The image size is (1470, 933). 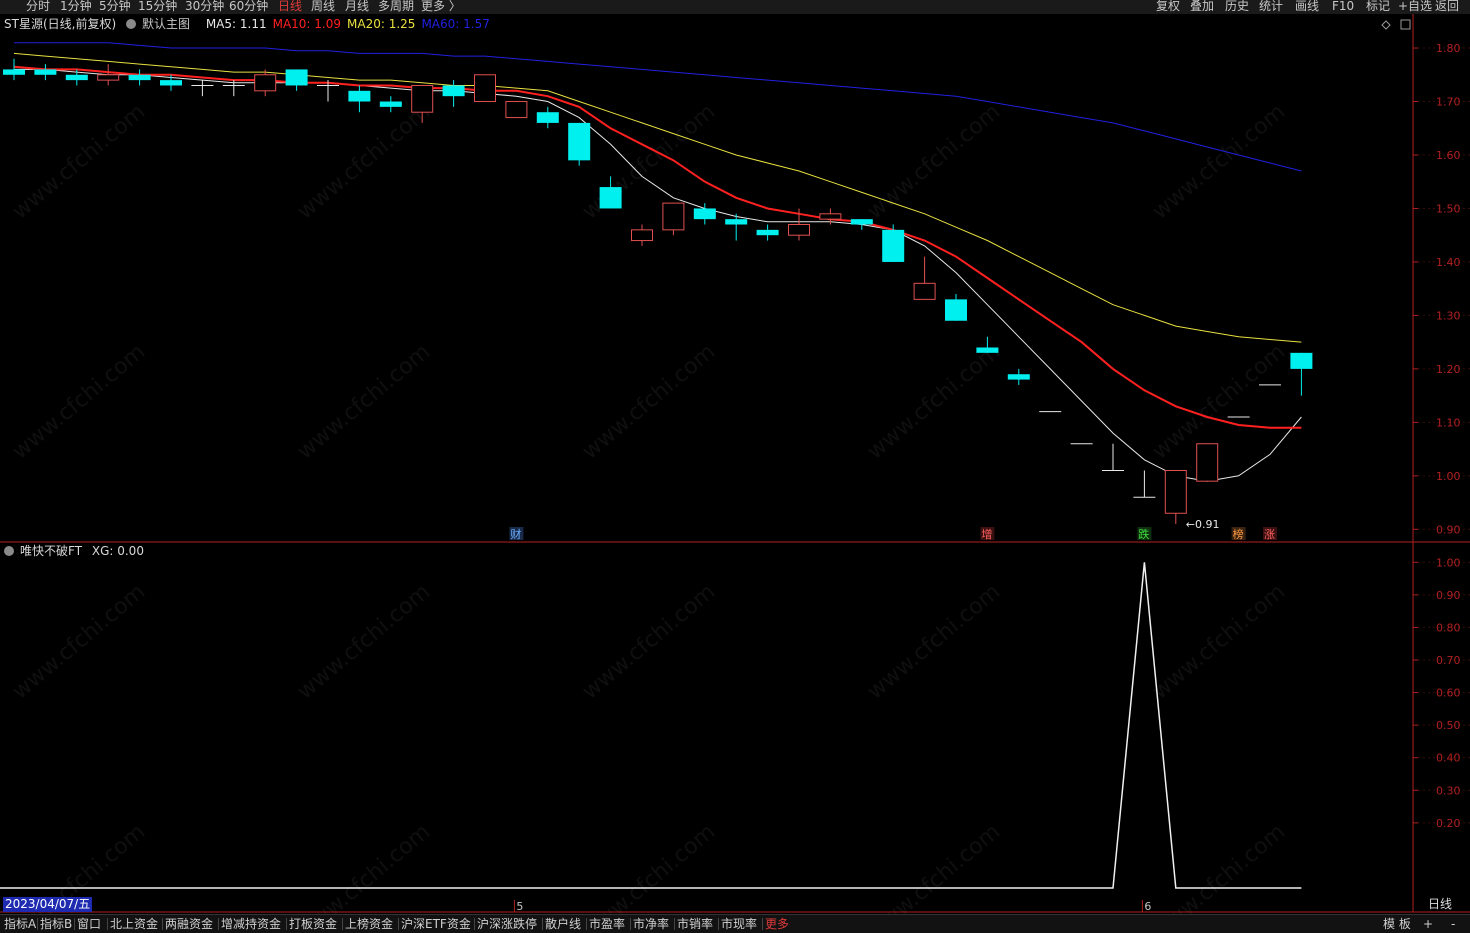 What do you see at coordinates (739, 924) in the screenshot?
I see `indicator-tab: 市现率` at bounding box center [739, 924].